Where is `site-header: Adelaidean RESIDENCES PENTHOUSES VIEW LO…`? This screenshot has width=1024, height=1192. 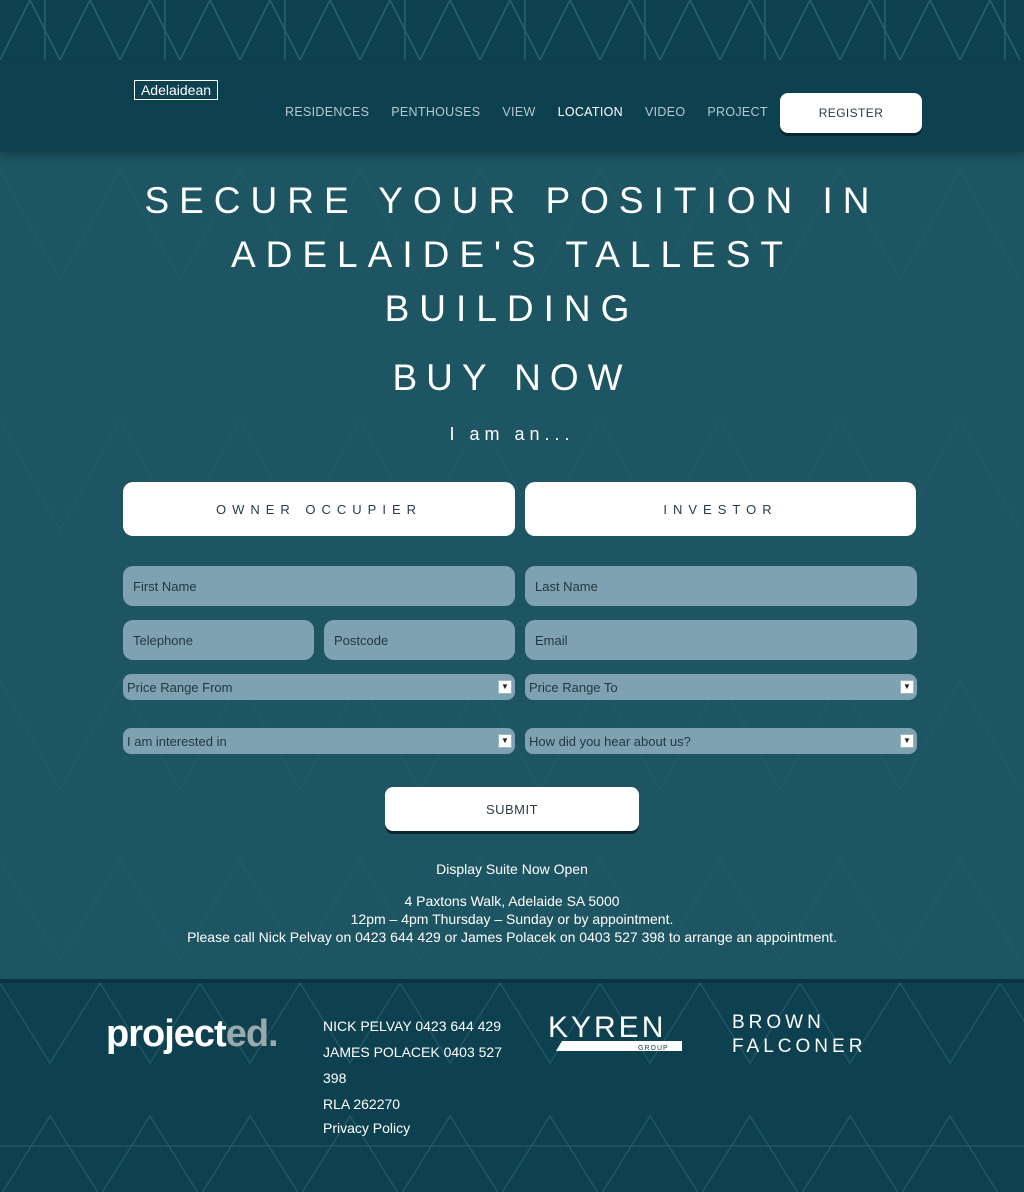
site-header: Adelaidean RESIDENCES PENTHOUSES VIEW LO… is located at coordinates (512, 106).